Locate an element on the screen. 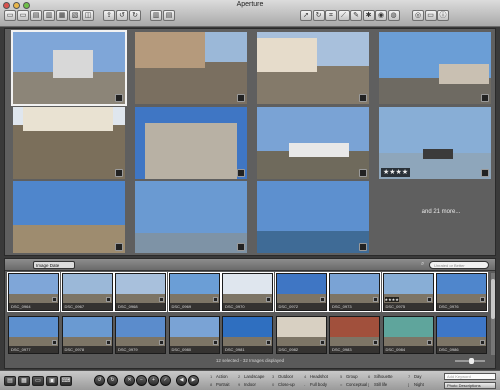 The height and width of the screenshot is (390, 500). projects-panel-button: ▤ is located at coordinates (10, 381).